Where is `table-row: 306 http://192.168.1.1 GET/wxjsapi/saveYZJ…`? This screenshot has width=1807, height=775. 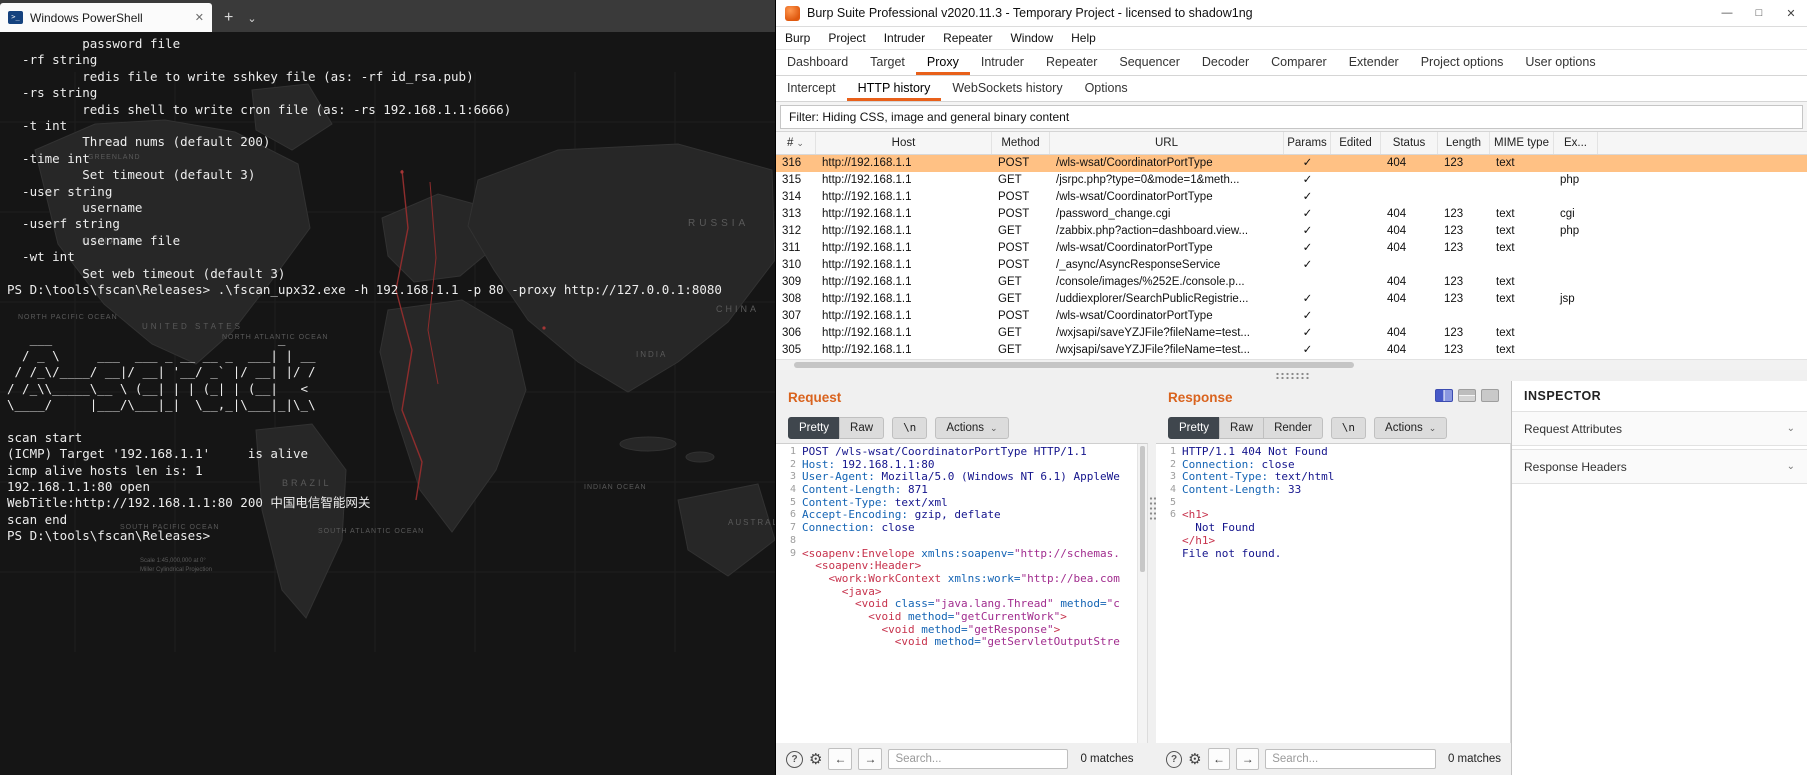
table-row: 306 http://192.168.1.1 GET/wxjsapi/saveYZJ… is located at coordinates (1291, 333).